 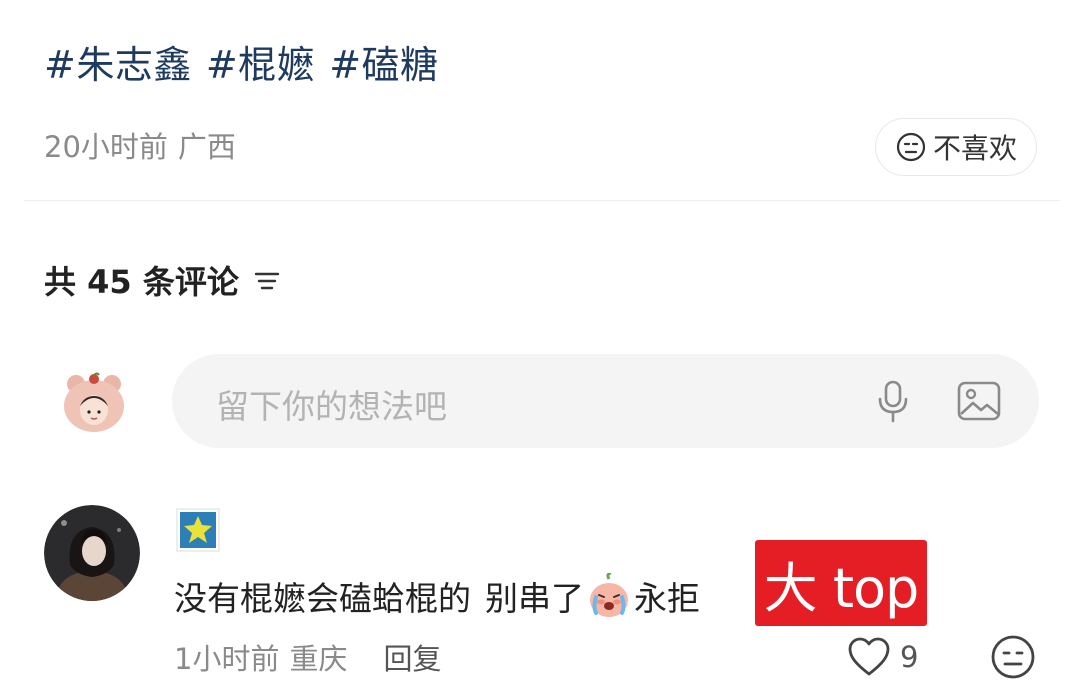 I want to click on comment-count-header: 共 45 条评论, so click(x=163, y=280).